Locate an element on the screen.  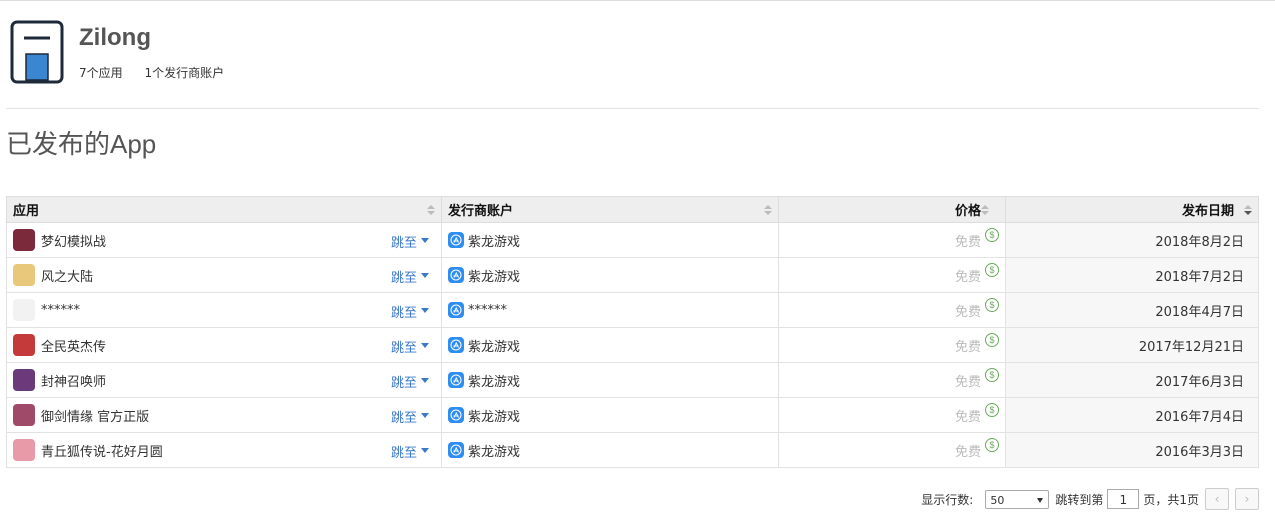
table-row: 御剑情缘 官方正版 跳至 紫龙游戏 免费 $2016年7月4日 is located at coordinates (632, 415).